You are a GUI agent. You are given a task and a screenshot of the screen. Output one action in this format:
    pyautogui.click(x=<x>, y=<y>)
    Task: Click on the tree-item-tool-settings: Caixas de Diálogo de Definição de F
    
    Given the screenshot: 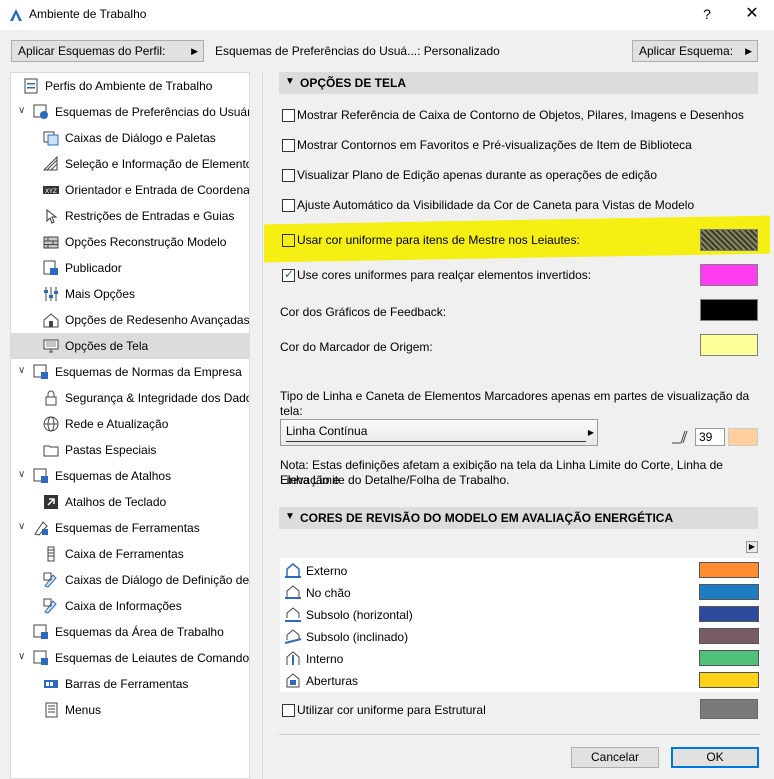 What is the action you would take?
    pyautogui.click(x=130, y=580)
    